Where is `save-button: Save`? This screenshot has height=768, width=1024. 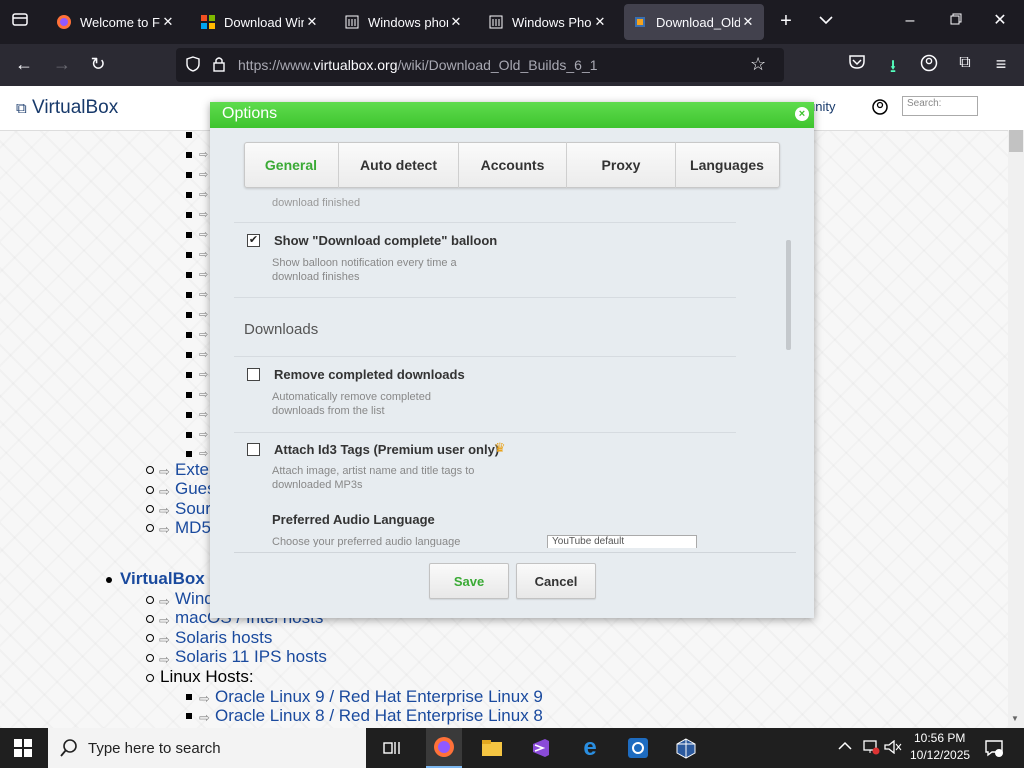
save-button: Save is located at coordinates (469, 581).